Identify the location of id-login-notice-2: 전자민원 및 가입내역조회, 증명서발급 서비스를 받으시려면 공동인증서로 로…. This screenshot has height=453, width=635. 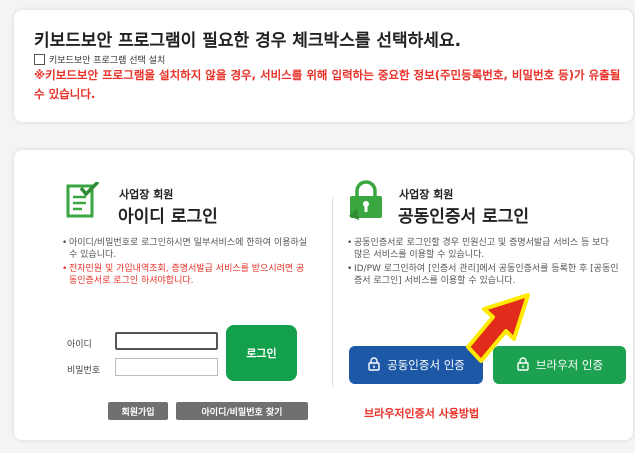
(187, 275).